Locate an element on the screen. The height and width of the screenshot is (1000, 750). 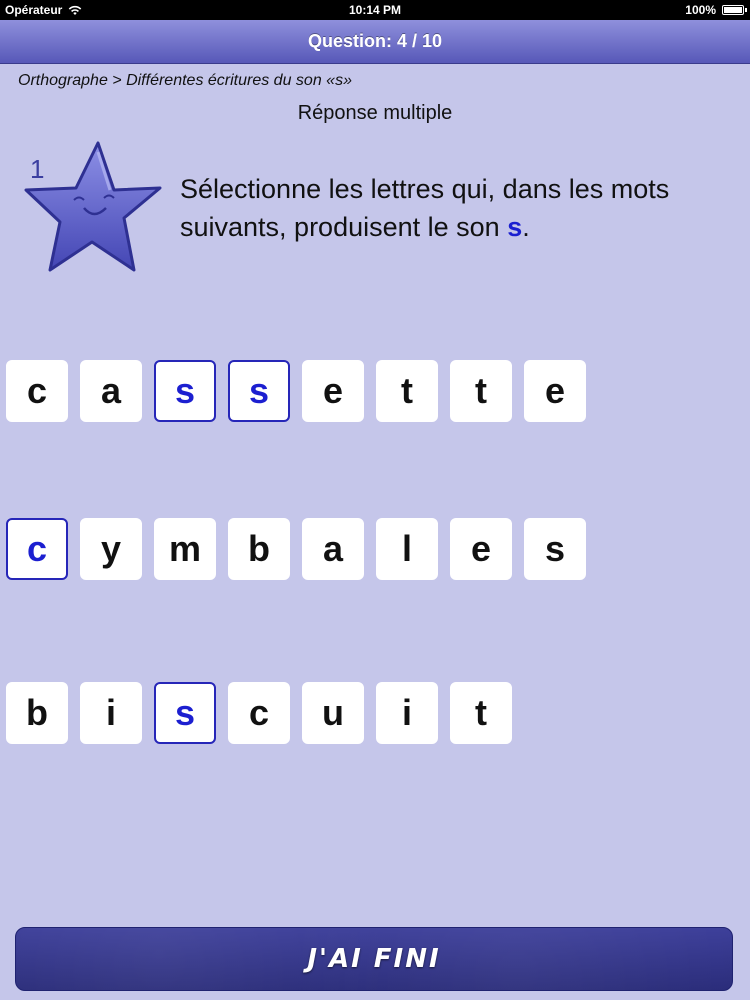
question-header: Question: 4 / 10 is located at coordinates (375, 42).